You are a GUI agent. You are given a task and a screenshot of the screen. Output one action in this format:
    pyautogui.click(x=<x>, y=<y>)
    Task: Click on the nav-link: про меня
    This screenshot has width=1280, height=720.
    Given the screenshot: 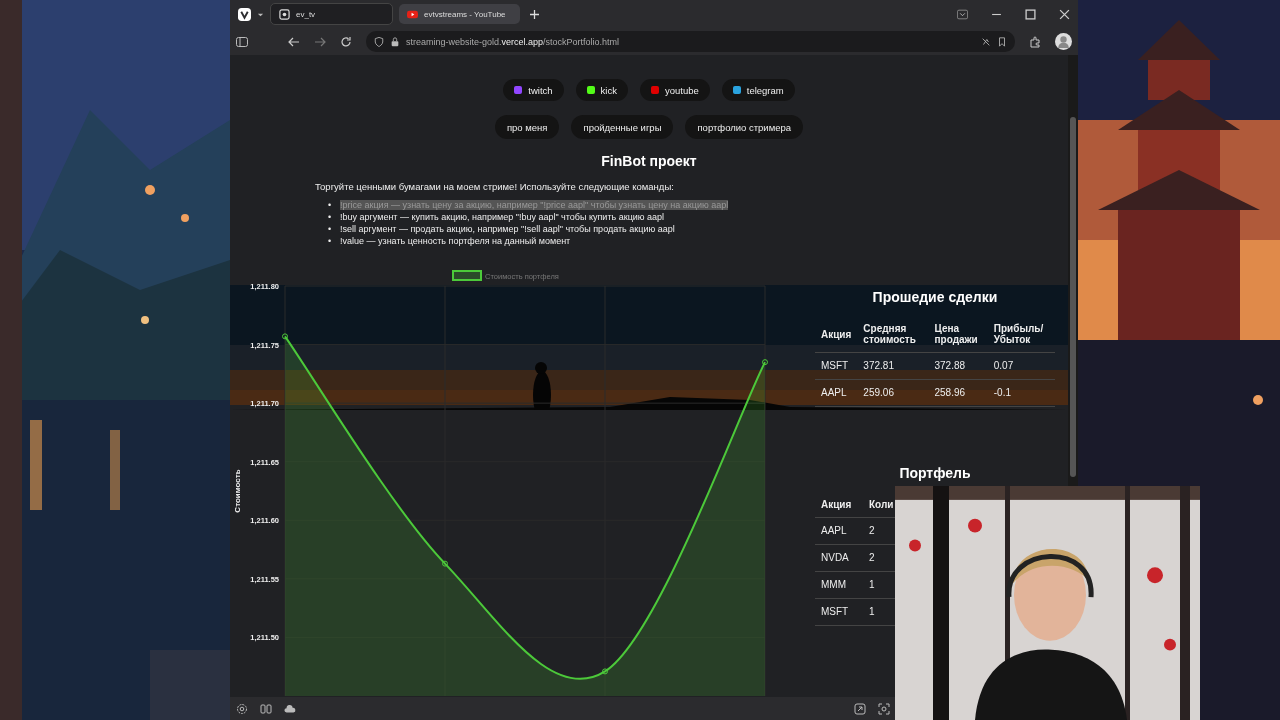 What is the action you would take?
    pyautogui.click(x=527, y=127)
    